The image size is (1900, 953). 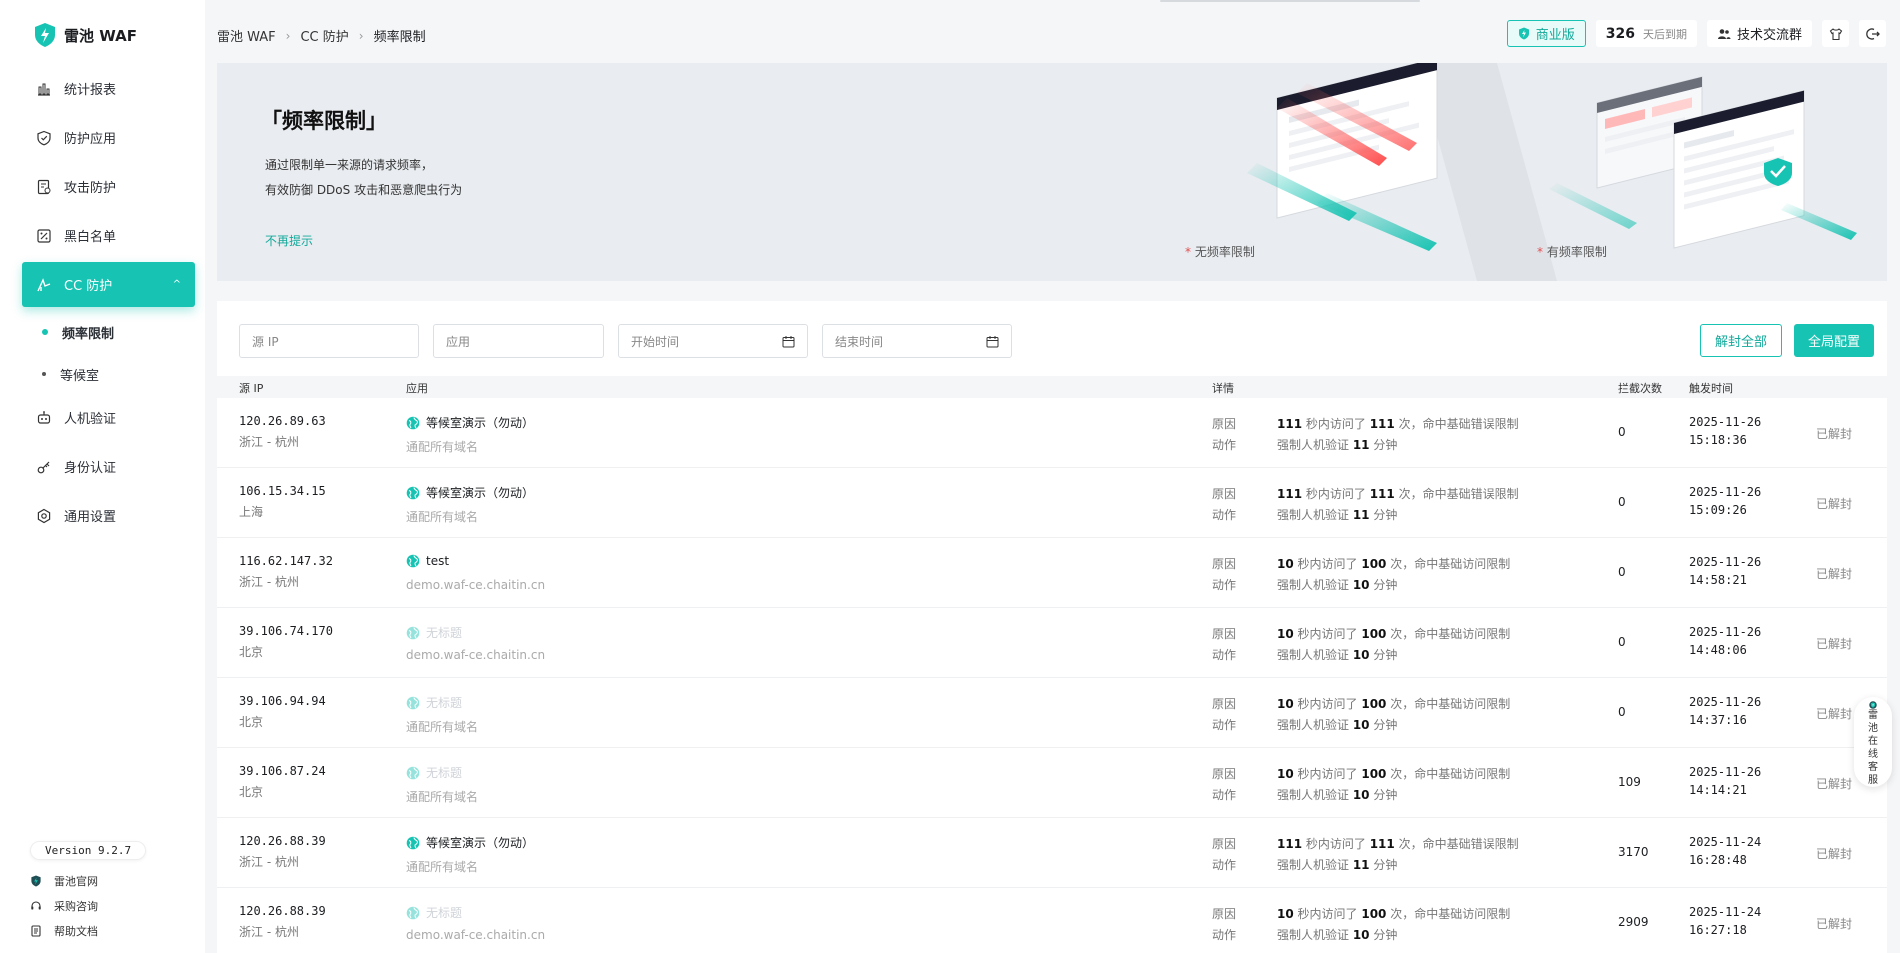 What do you see at coordinates (1633, 922) in the screenshot?
I see `block-count: 2909` at bounding box center [1633, 922].